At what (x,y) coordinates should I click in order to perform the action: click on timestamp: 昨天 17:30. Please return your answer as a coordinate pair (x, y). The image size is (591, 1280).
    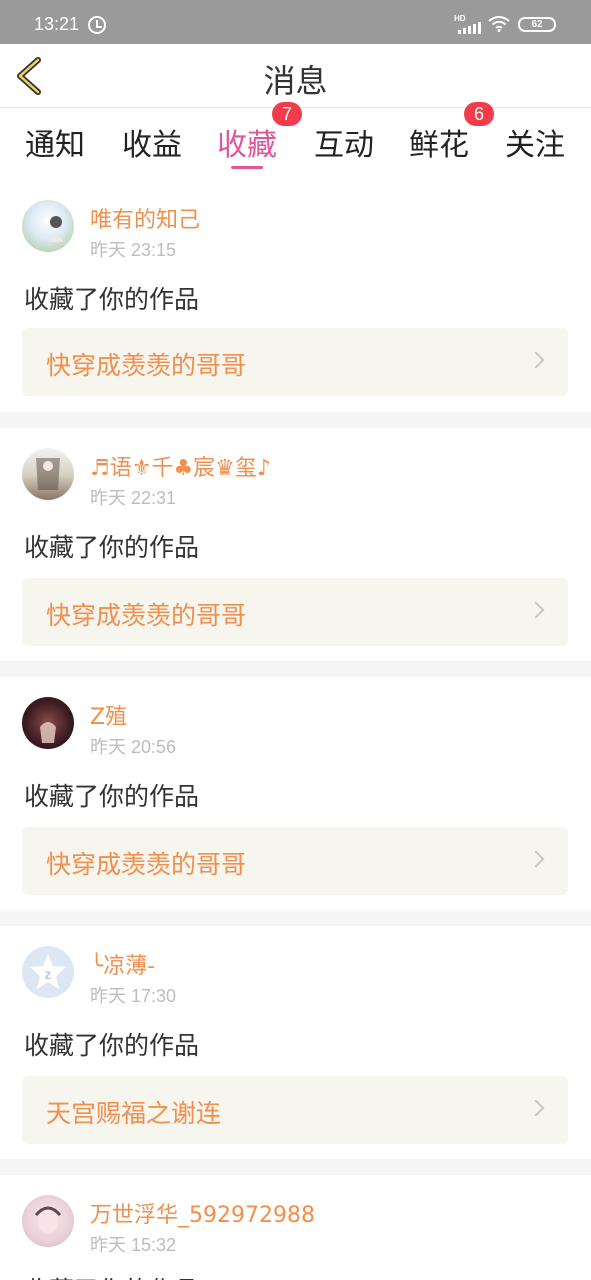
    Looking at the image, I should click on (133, 996).